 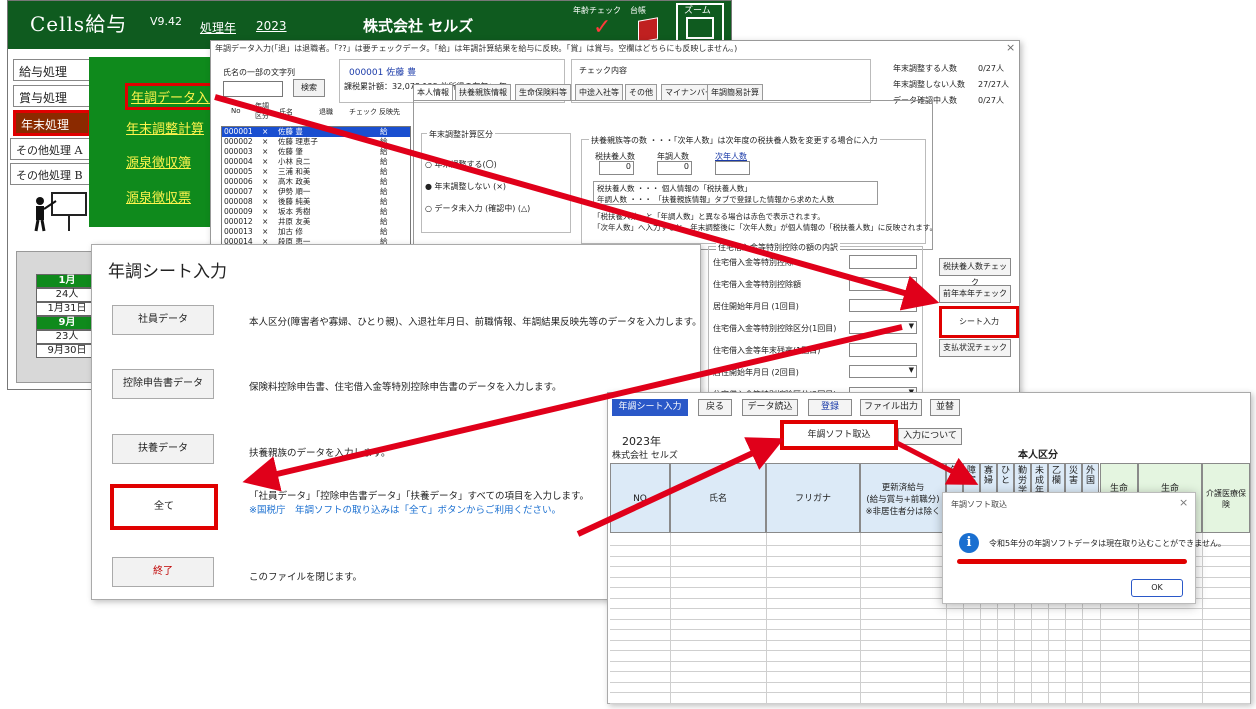 What do you see at coordinates (294, 191) in the screenshot?
I see `employee-name: 伊勢 順一` at bounding box center [294, 191].